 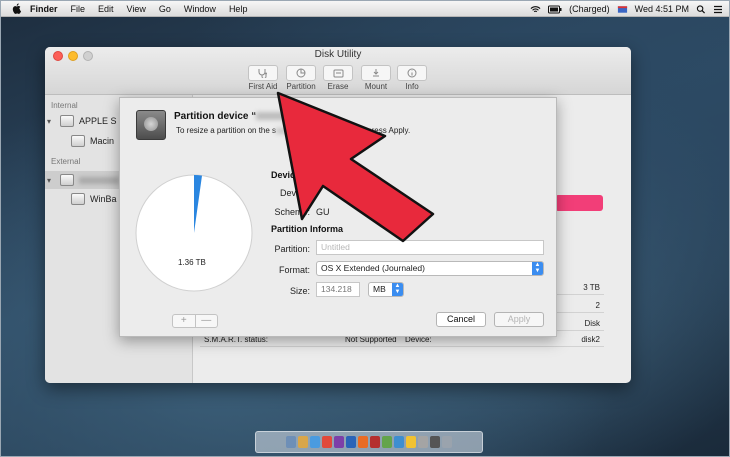 I want to click on first-aid-label: First Aid, so click(x=263, y=86).